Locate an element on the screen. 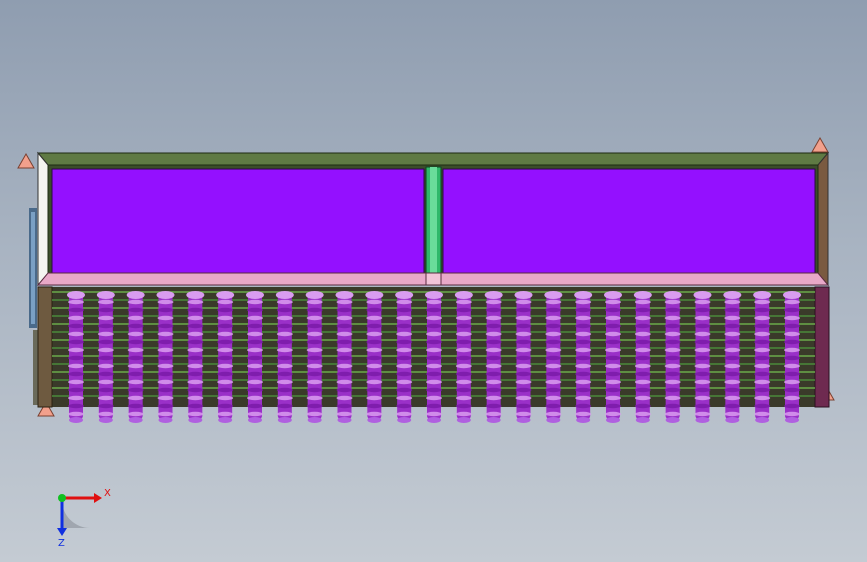  coordinate-triad: X Z is located at coordinates (84, 518).